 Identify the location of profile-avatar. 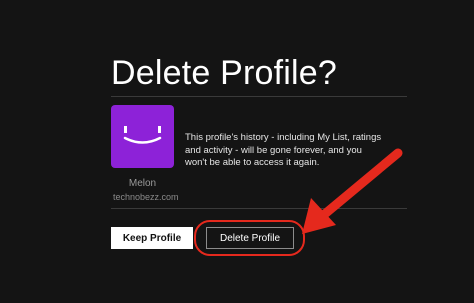
(142, 136).